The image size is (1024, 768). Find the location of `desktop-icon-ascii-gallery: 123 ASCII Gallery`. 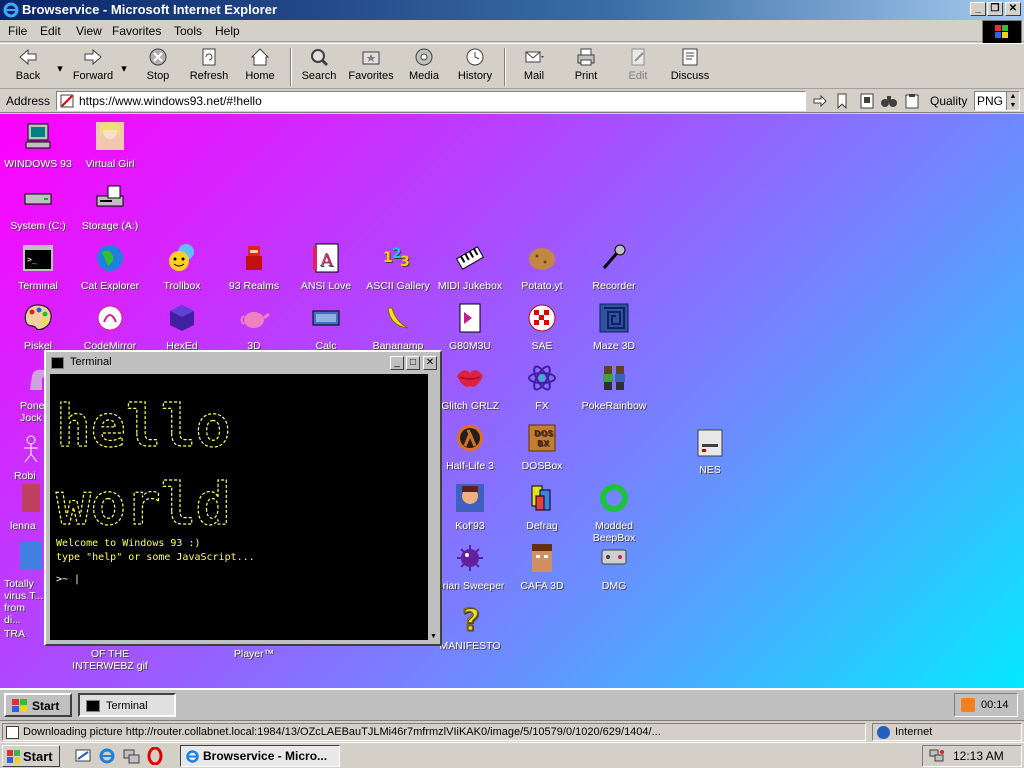

desktop-icon-ascii-gallery: 123 ASCII Gallery is located at coordinates (398, 267).